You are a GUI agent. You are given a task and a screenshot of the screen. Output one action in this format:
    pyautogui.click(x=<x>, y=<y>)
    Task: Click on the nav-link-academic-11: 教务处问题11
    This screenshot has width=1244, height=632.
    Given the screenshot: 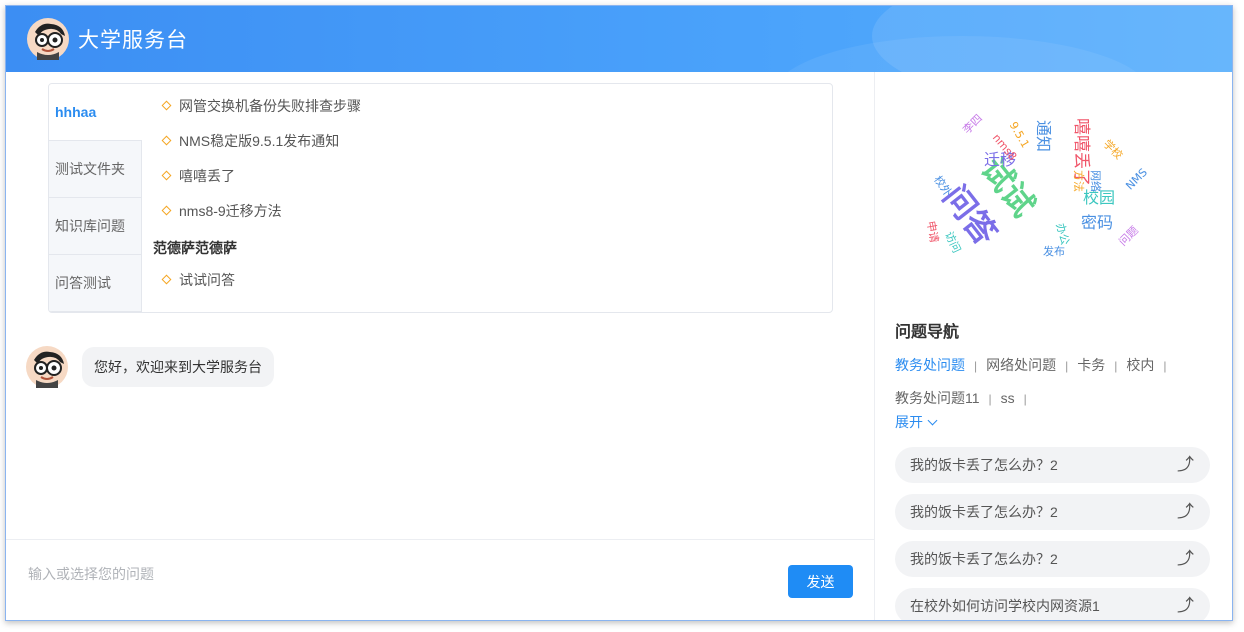 What is the action you would take?
    pyautogui.click(x=937, y=398)
    